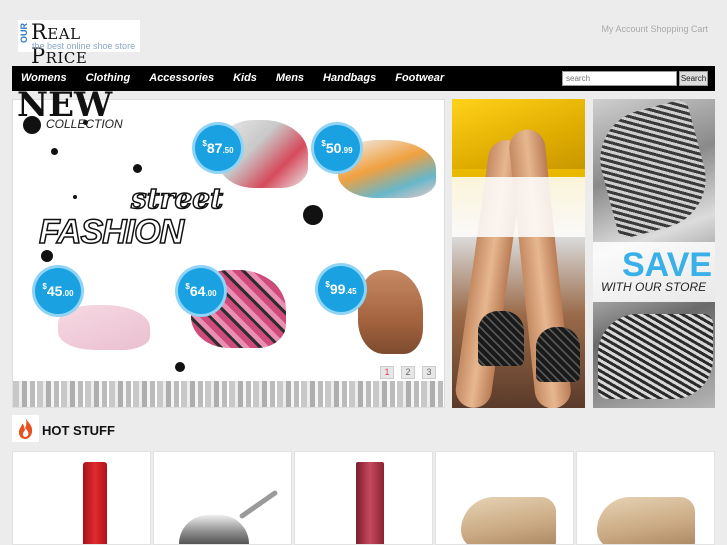 This screenshot has height=545, width=727. What do you see at coordinates (518, 207) in the screenshot?
I see `banner-overlay` at bounding box center [518, 207].